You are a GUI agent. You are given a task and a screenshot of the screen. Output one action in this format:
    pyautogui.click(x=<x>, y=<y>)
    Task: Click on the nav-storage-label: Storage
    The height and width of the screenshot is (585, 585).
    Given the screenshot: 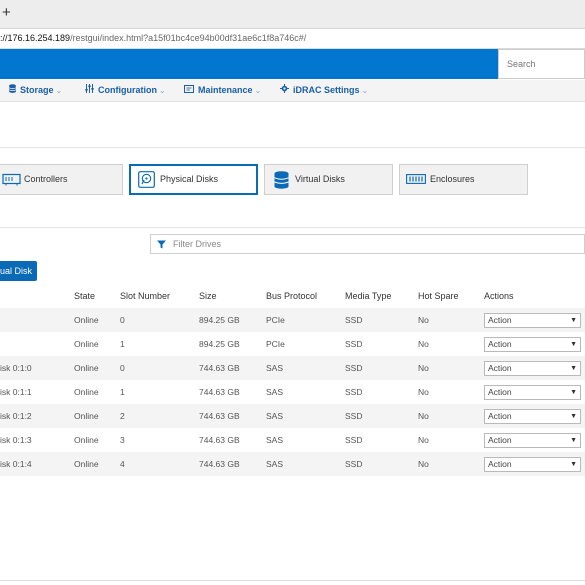 What is the action you would take?
    pyautogui.click(x=37, y=90)
    